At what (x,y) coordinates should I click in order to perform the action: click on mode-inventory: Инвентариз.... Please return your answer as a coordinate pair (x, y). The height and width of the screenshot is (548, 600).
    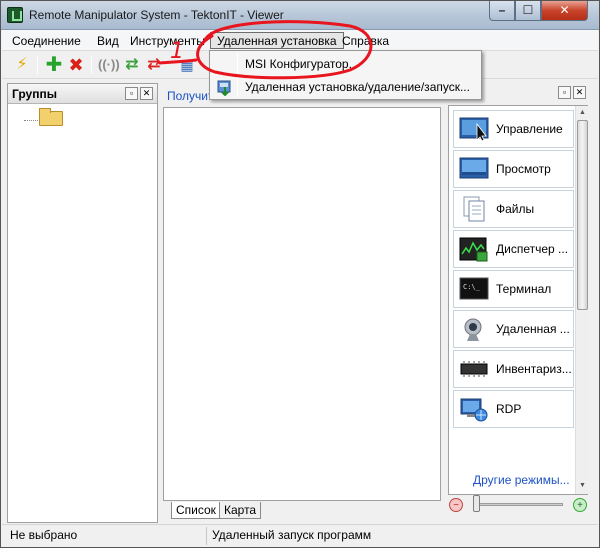
    Looking at the image, I should click on (513, 369).